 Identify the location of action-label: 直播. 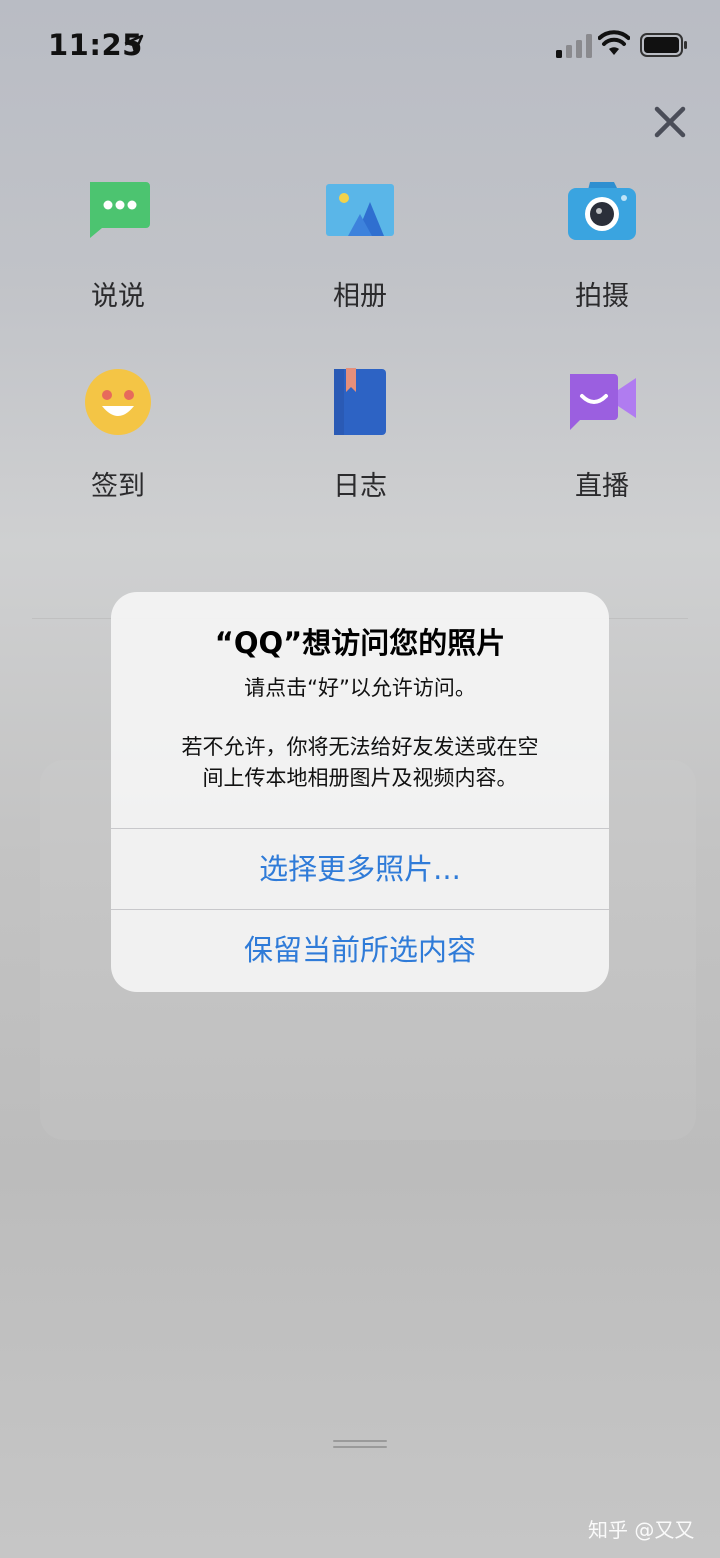
(602, 486).